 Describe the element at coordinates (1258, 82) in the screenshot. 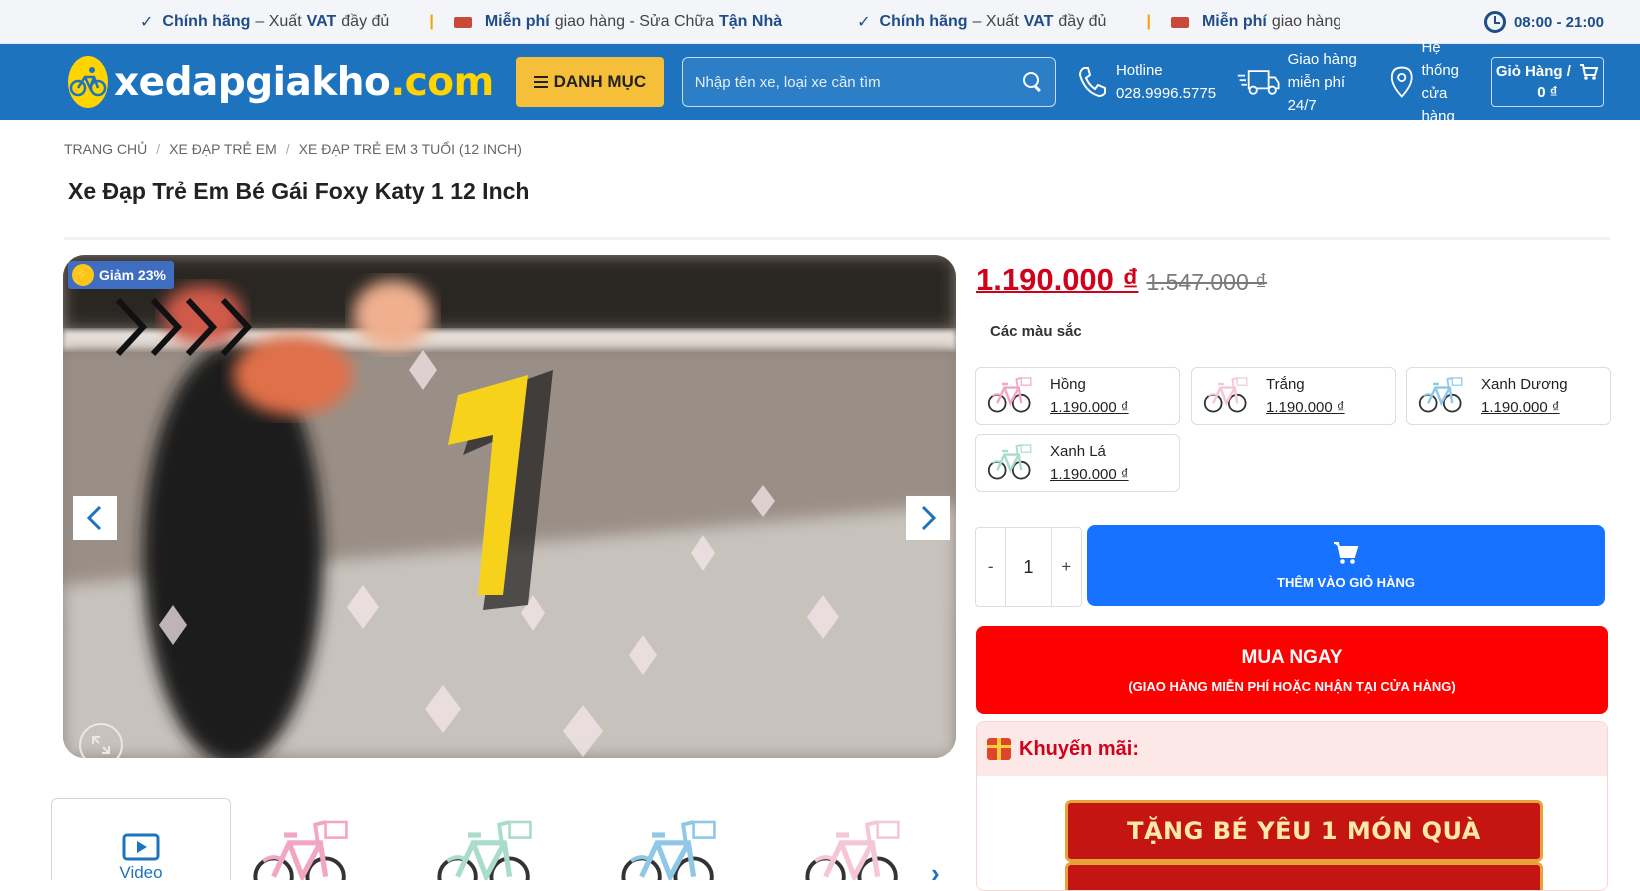

I see `delivery-truck-icon` at that location.